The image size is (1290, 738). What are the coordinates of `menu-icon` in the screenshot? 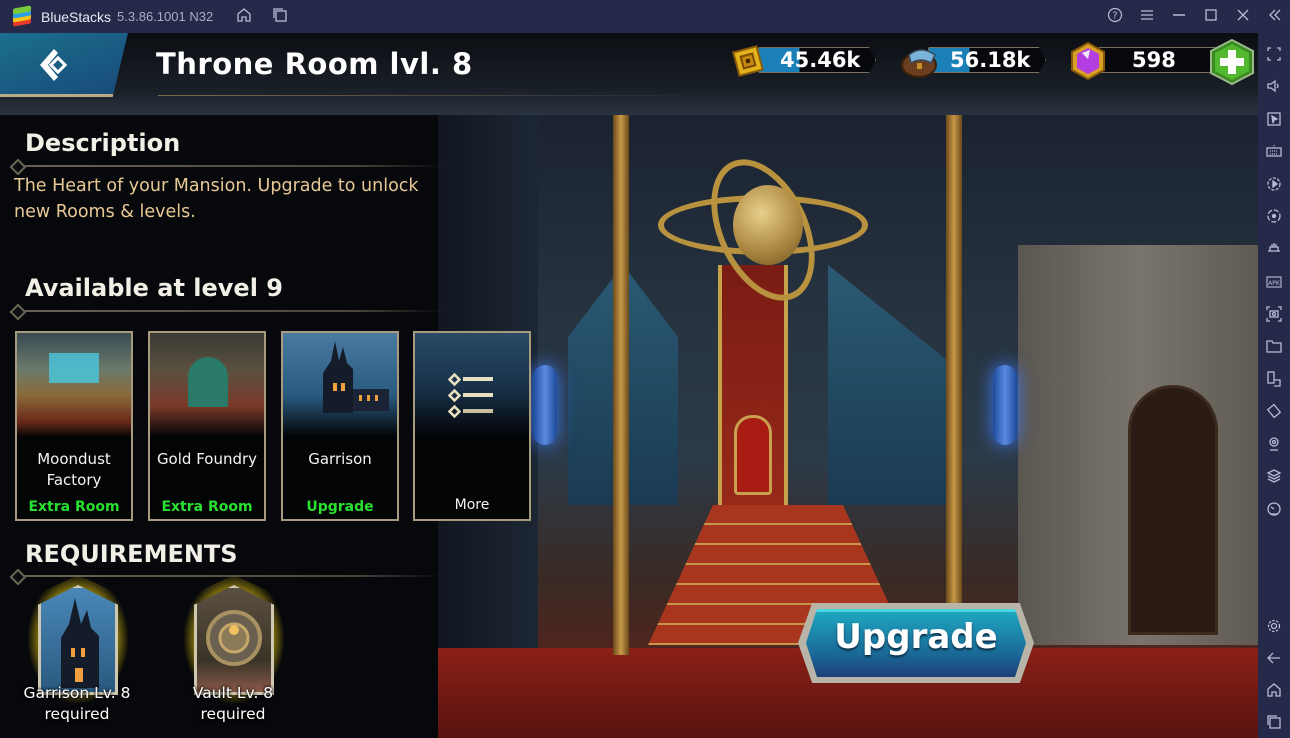 It's located at (1147, 17).